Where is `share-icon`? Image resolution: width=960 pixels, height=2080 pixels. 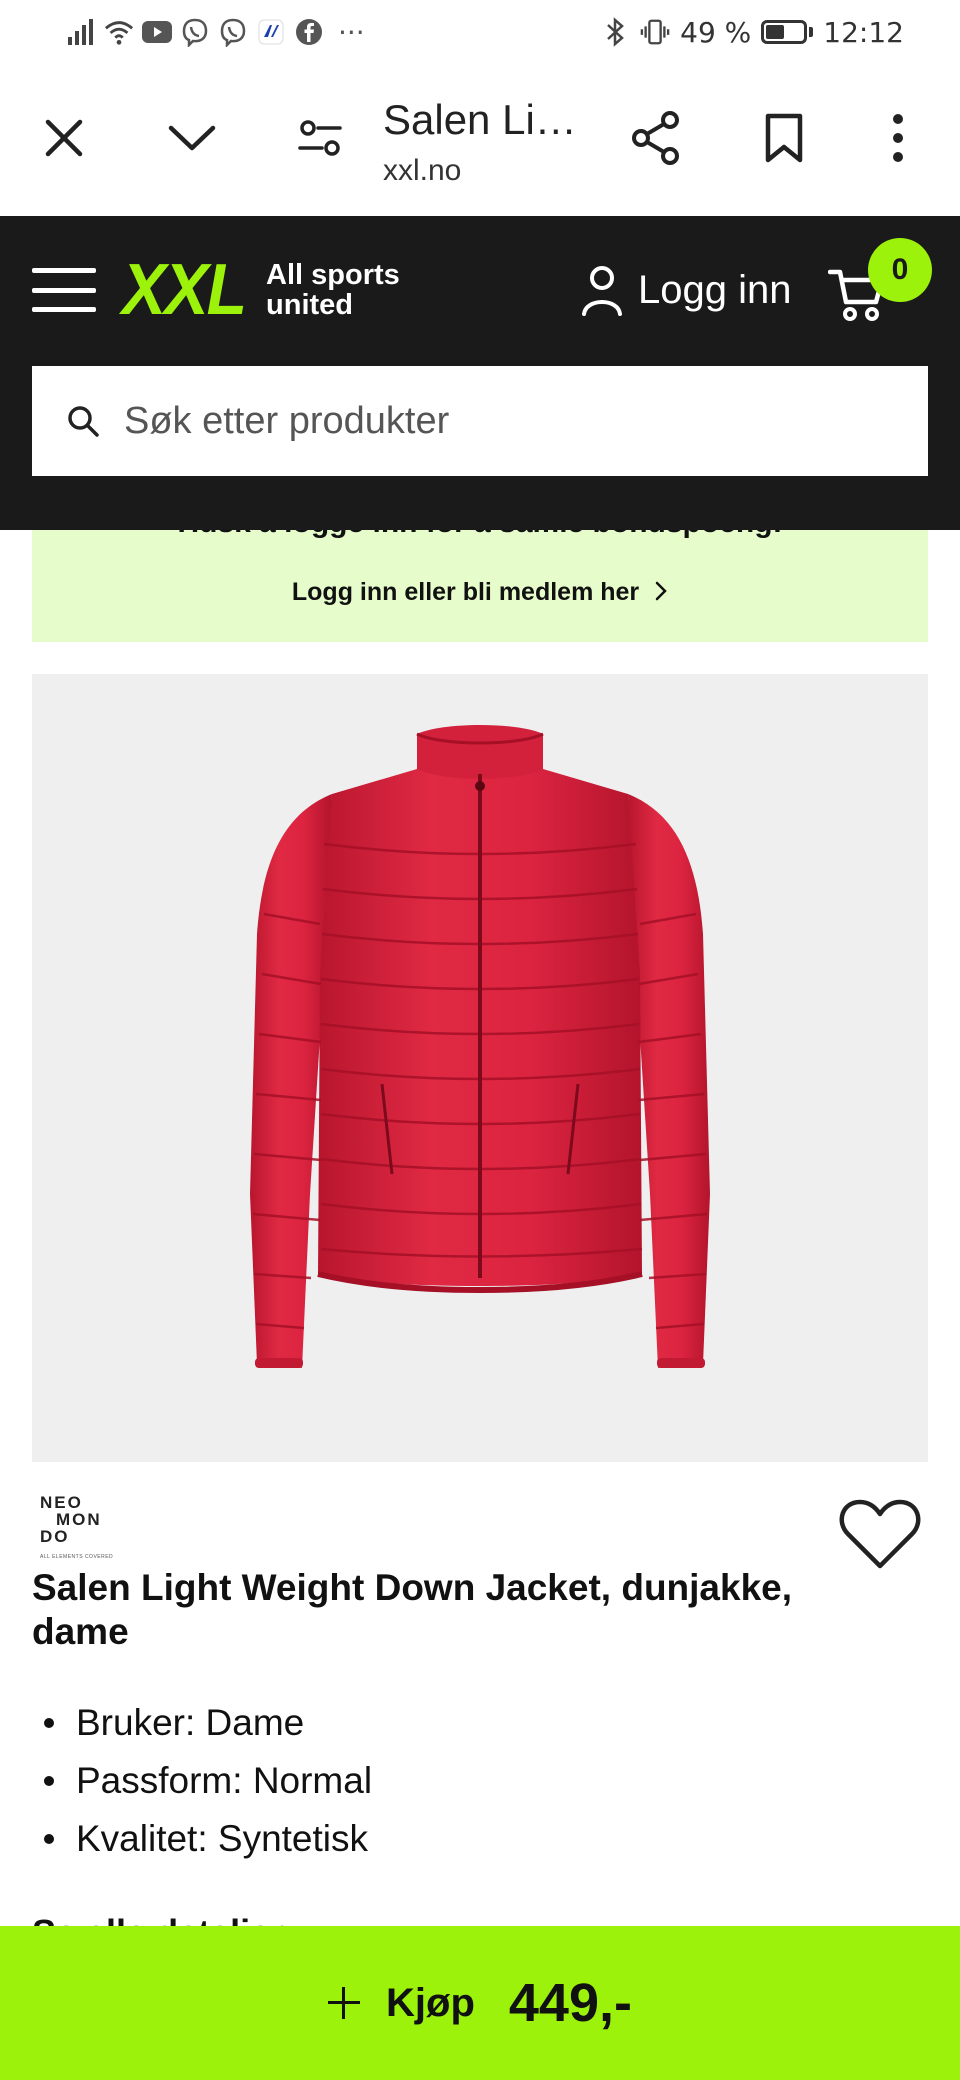 share-icon is located at coordinates (655, 138).